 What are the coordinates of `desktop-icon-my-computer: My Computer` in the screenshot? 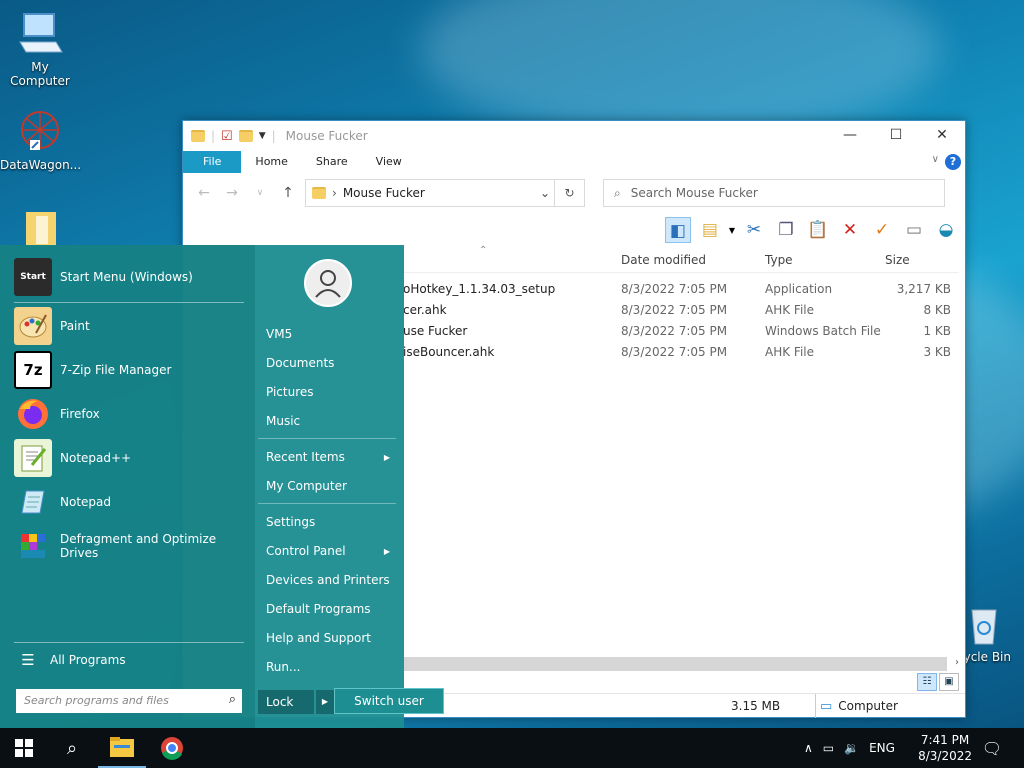 It's located at (40, 49).